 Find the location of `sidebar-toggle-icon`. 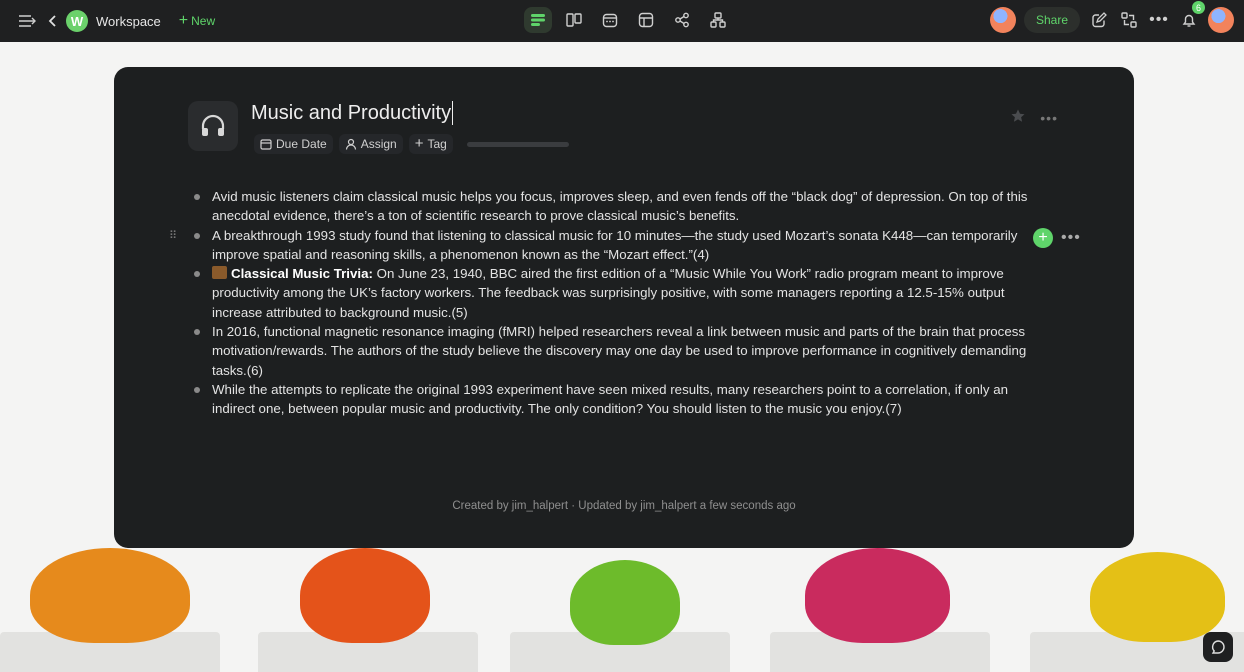

sidebar-toggle-icon is located at coordinates (27, 21).